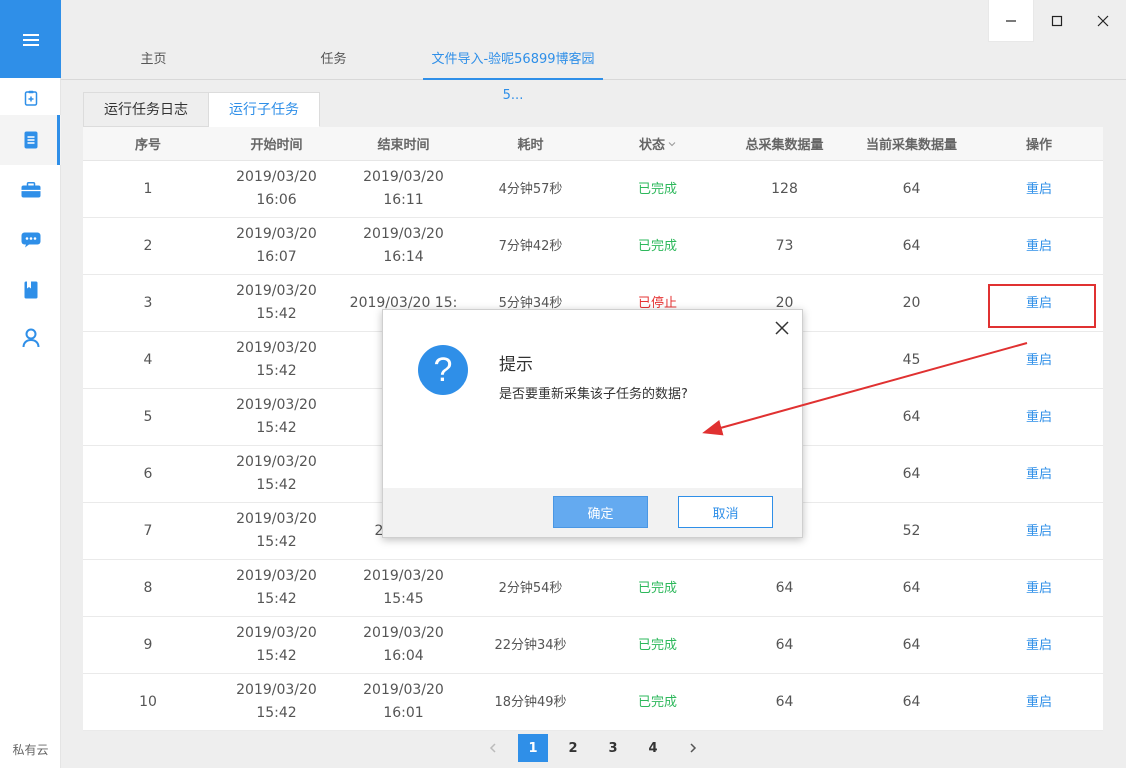 The height and width of the screenshot is (768, 1126). Describe the element at coordinates (516, 365) in the screenshot. I see `dialog-title: 提示` at that location.